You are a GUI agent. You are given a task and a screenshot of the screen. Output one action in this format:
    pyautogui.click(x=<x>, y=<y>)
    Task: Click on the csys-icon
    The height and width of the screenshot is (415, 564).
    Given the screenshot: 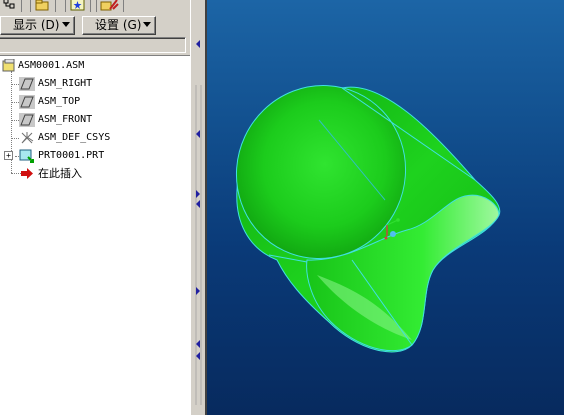 What is the action you would take?
    pyautogui.click(x=27, y=138)
    